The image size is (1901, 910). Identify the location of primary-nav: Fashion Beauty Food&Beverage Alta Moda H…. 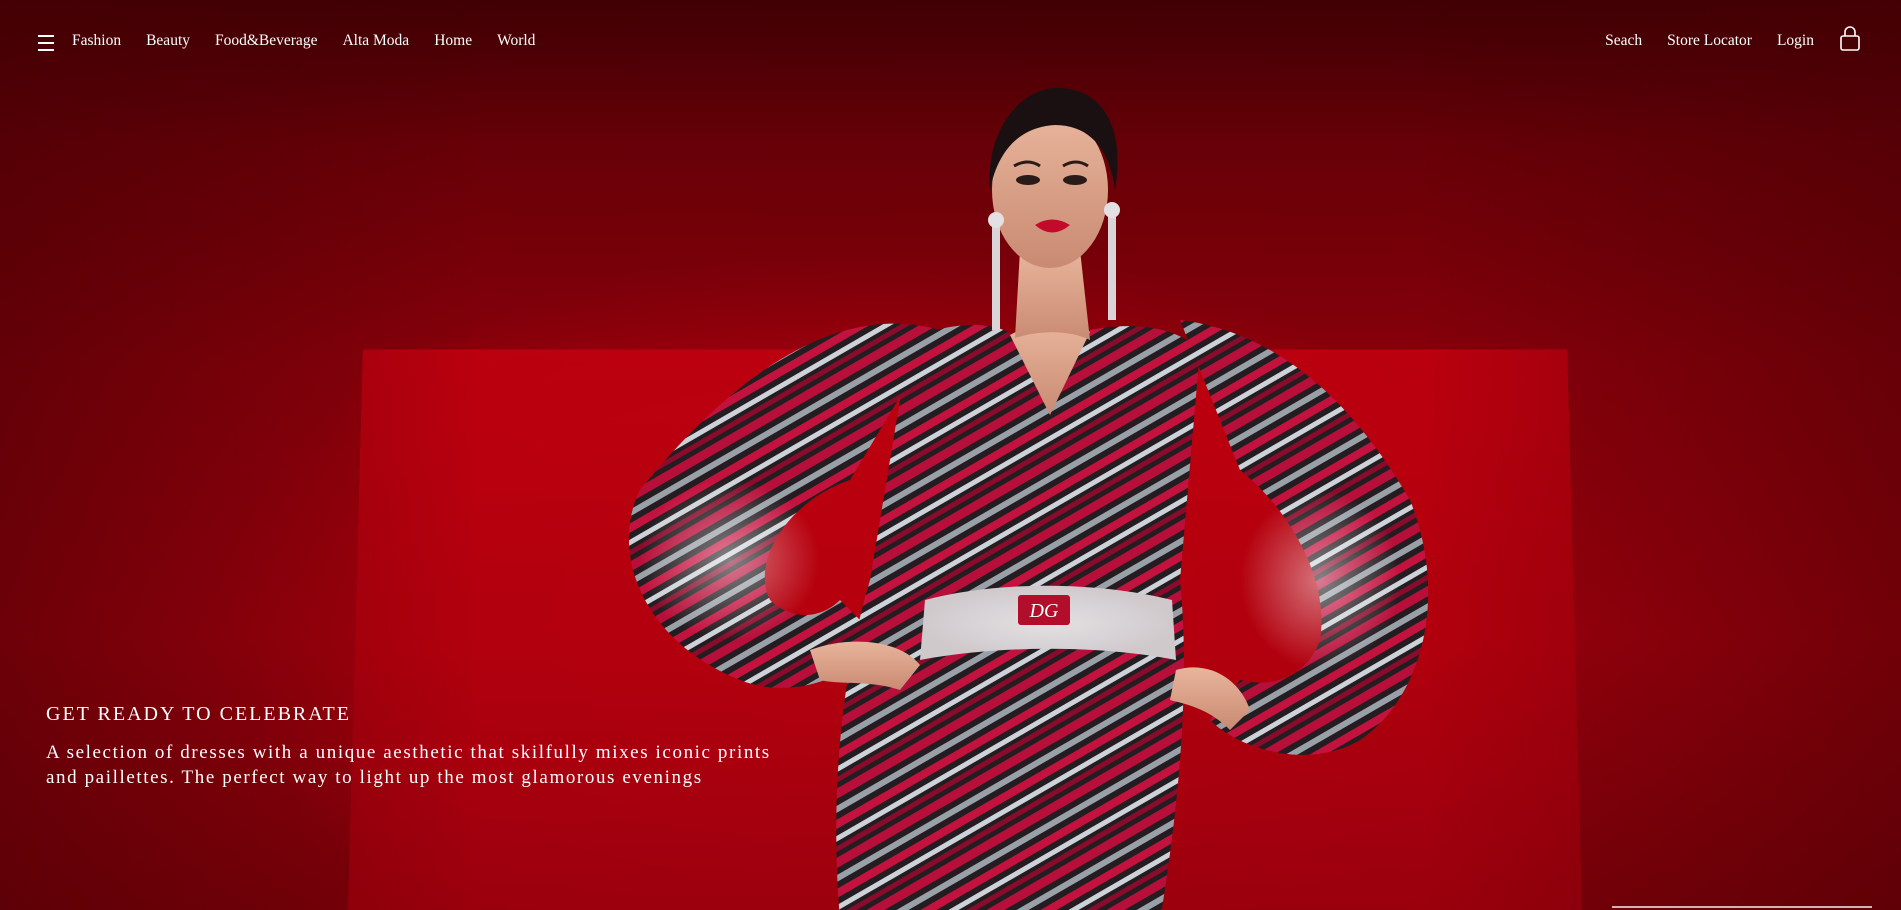
(299, 41).